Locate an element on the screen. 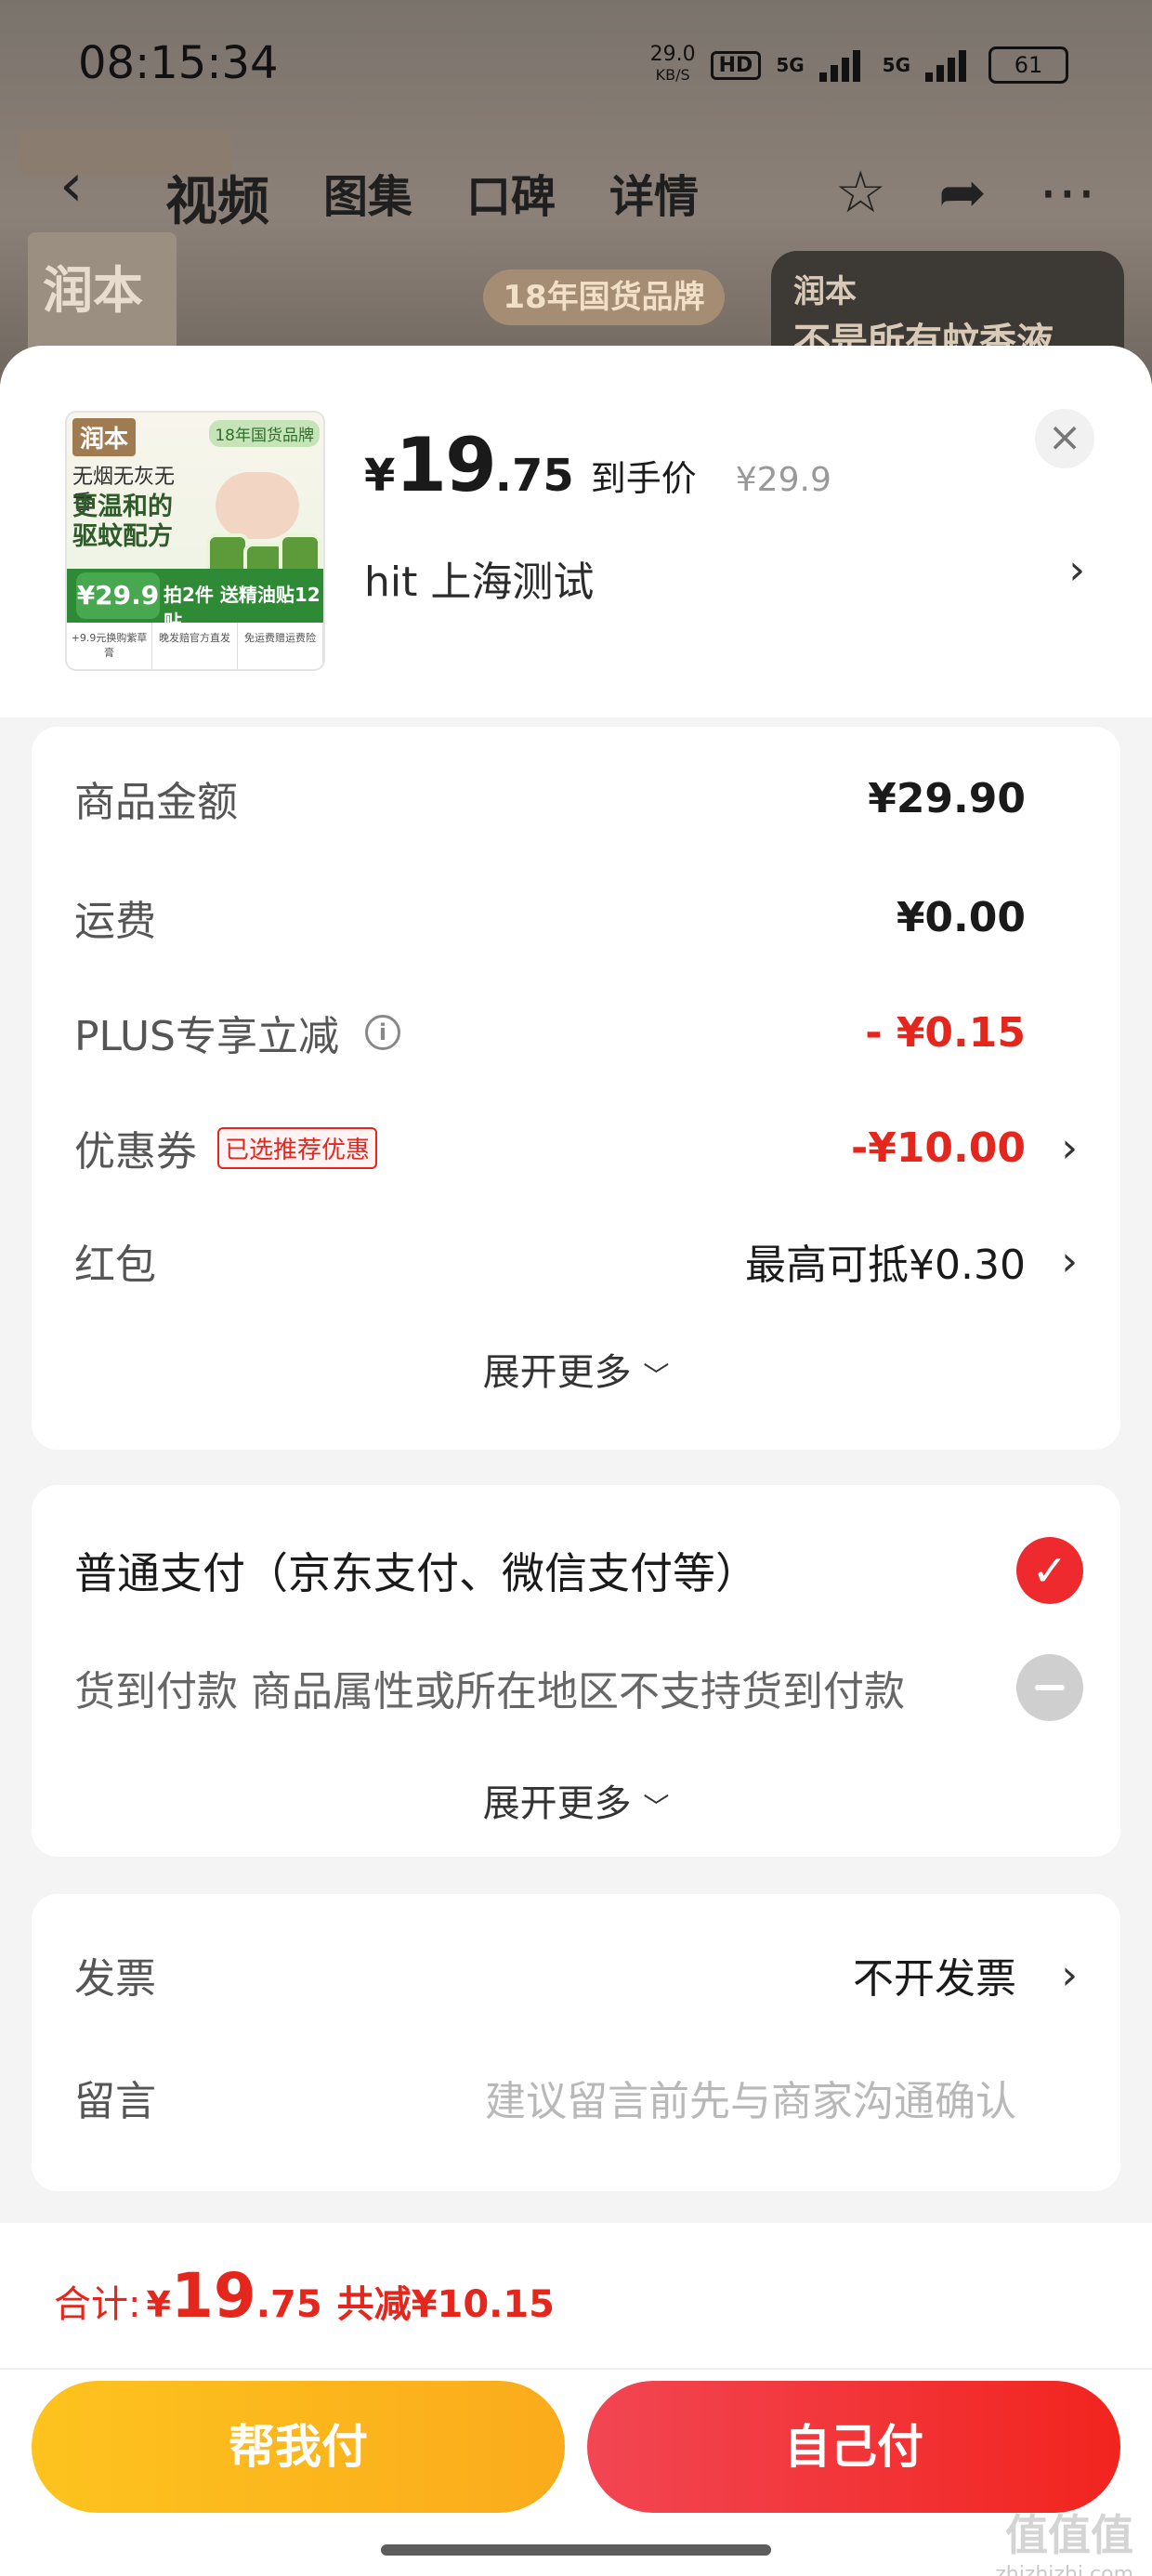 This screenshot has width=1152, height=2576. price-integer: 19 is located at coordinates (445, 465).